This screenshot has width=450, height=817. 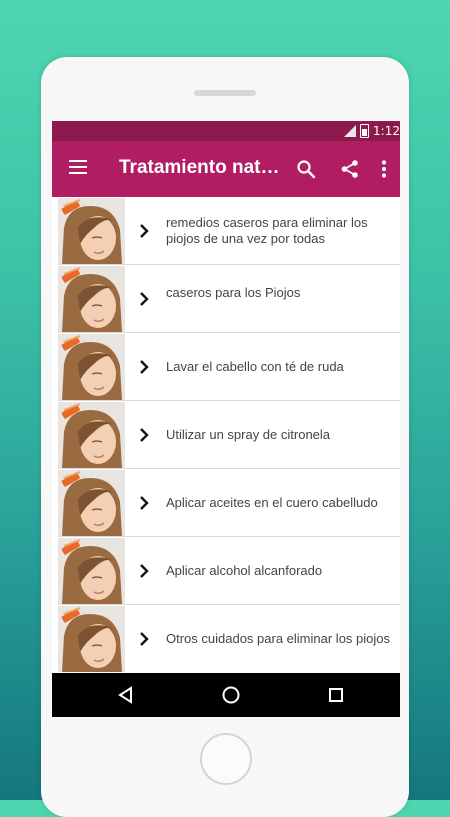 What do you see at coordinates (365, 131) in the screenshot?
I see `battery-icon` at bounding box center [365, 131].